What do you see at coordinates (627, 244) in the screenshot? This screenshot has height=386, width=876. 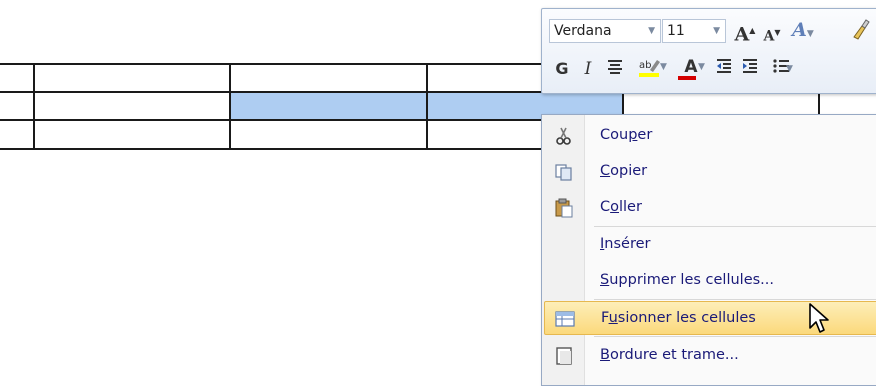 I see `label-part: nsérer` at bounding box center [627, 244].